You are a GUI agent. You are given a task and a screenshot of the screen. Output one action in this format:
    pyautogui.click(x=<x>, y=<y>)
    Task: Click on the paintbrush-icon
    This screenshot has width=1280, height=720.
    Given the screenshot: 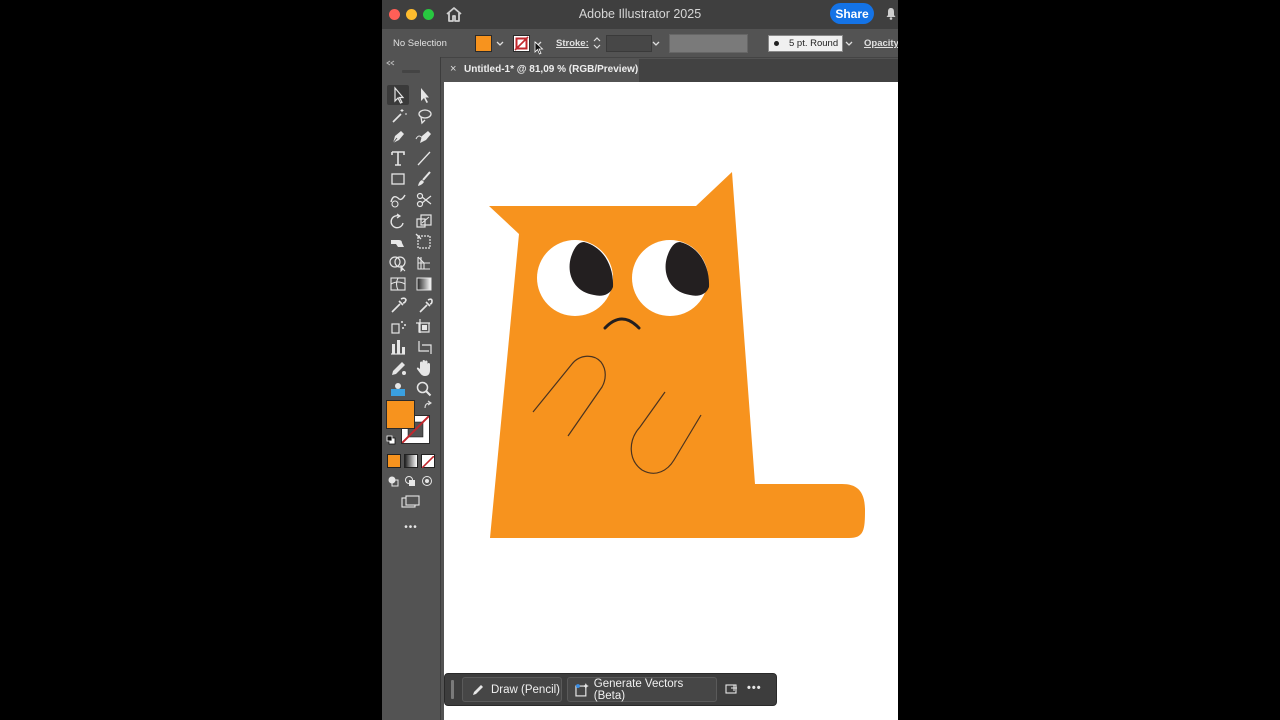 What is the action you would take?
    pyautogui.click(x=424, y=178)
    